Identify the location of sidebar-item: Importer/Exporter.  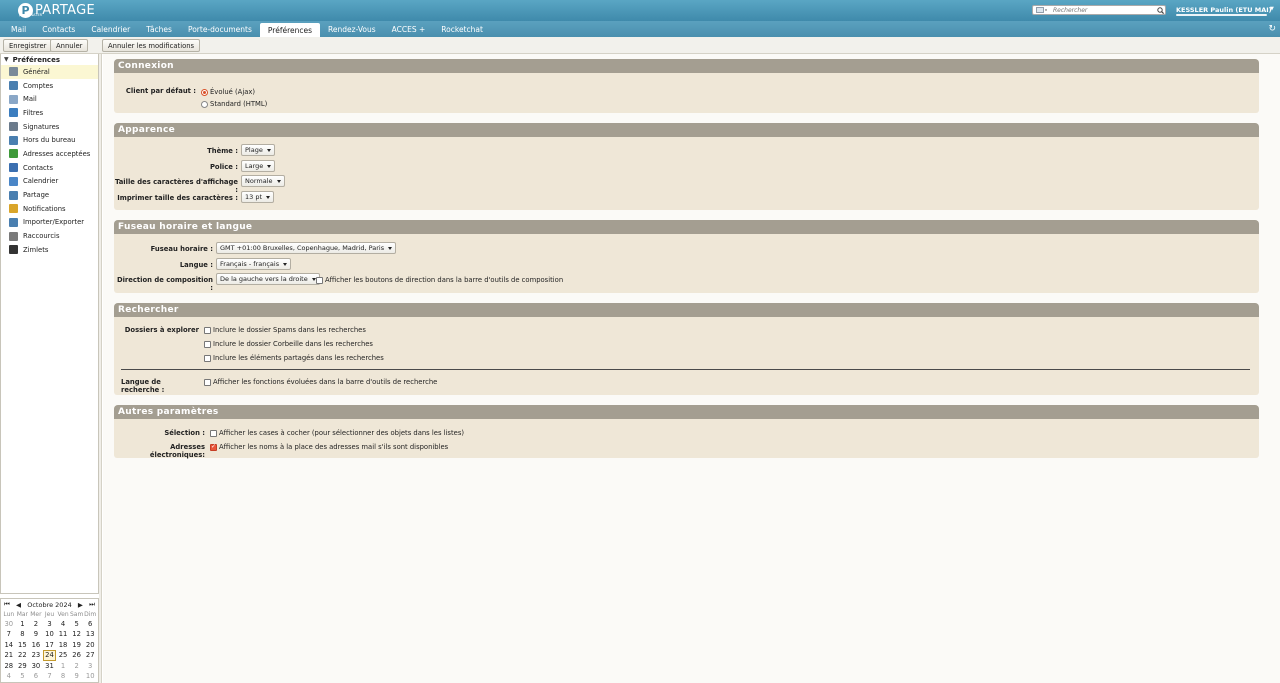
(49, 223).